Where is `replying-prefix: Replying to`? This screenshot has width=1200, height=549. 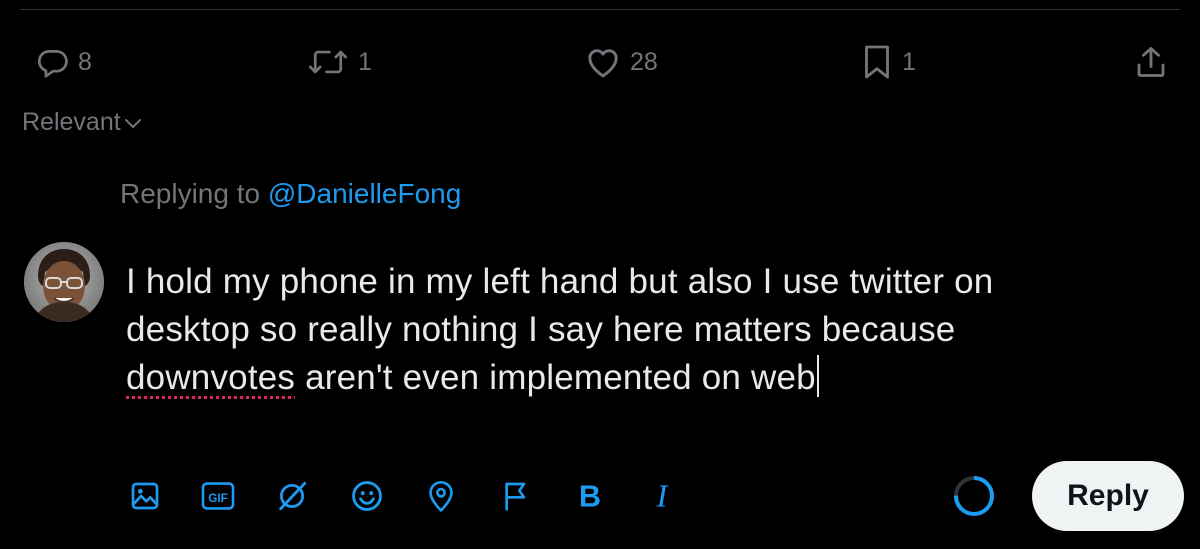
replying-prefix: Replying to is located at coordinates (190, 193).